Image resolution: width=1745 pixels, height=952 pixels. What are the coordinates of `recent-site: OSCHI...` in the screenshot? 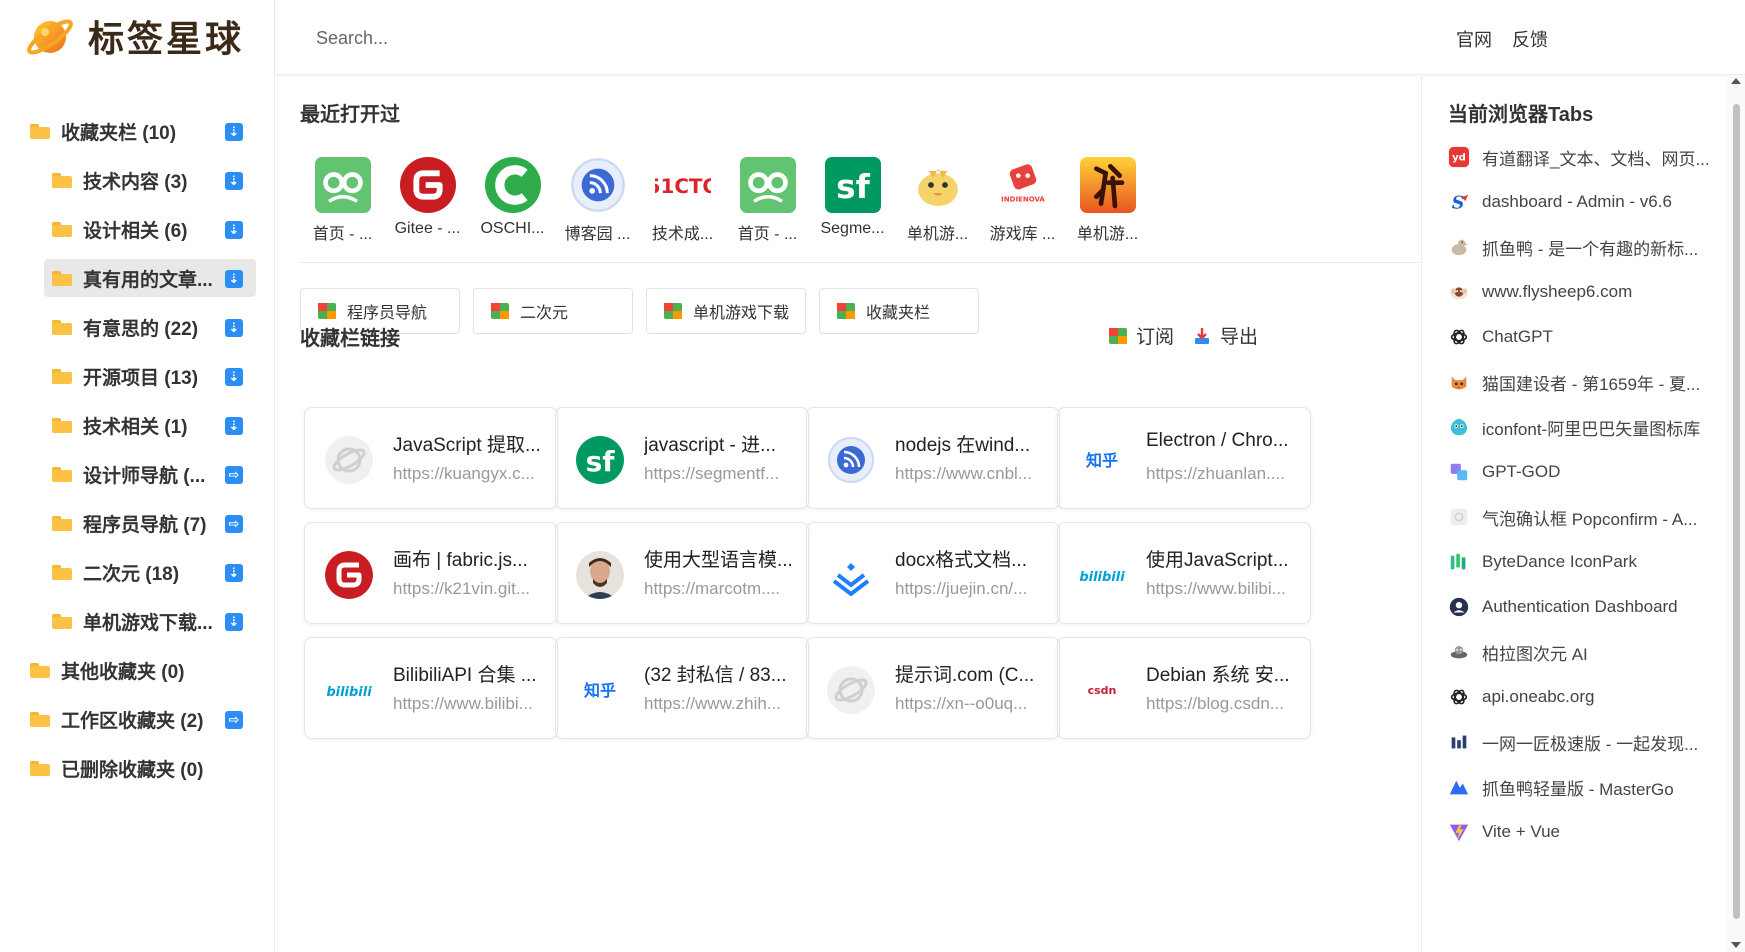 It's located at (512, 199).